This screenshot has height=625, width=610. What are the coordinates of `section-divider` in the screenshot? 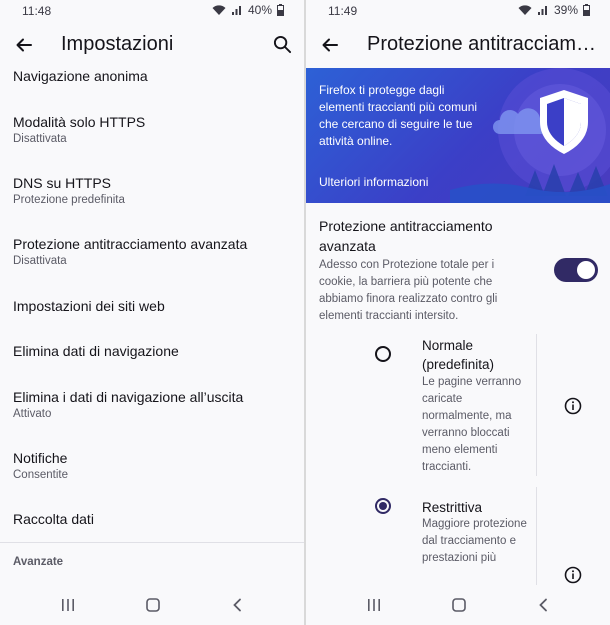 It's located at (152, 542).